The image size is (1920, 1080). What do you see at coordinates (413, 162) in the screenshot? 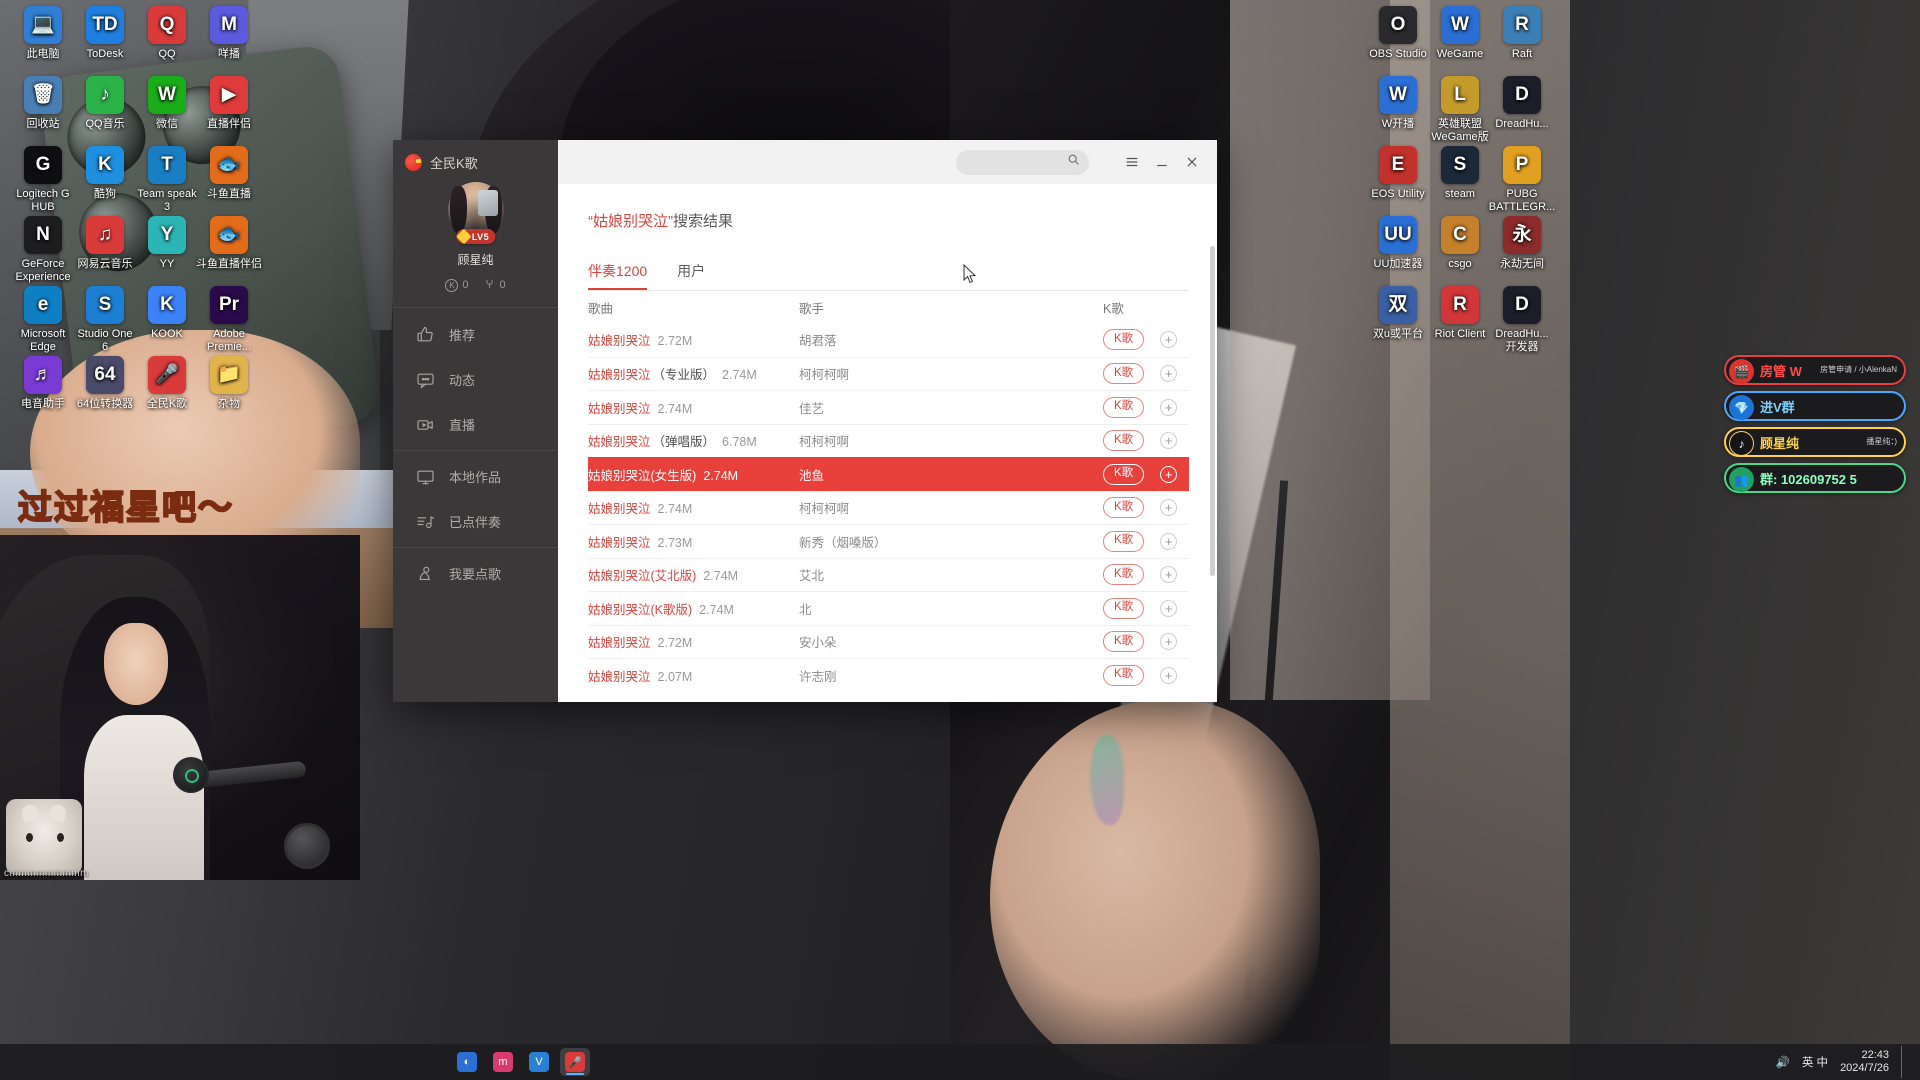
I see `wesing-logo-icon` at bounding box center [413, 162].